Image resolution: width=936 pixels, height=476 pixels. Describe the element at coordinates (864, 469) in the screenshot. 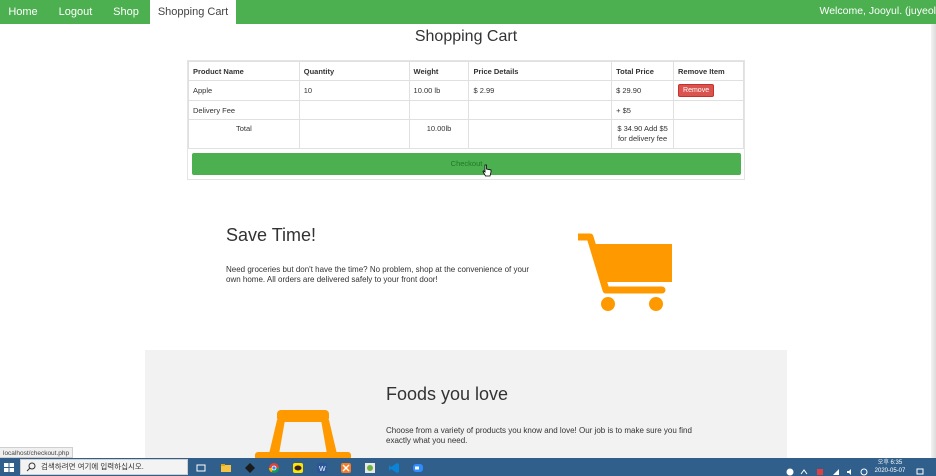

I see `language-icon` at that location.